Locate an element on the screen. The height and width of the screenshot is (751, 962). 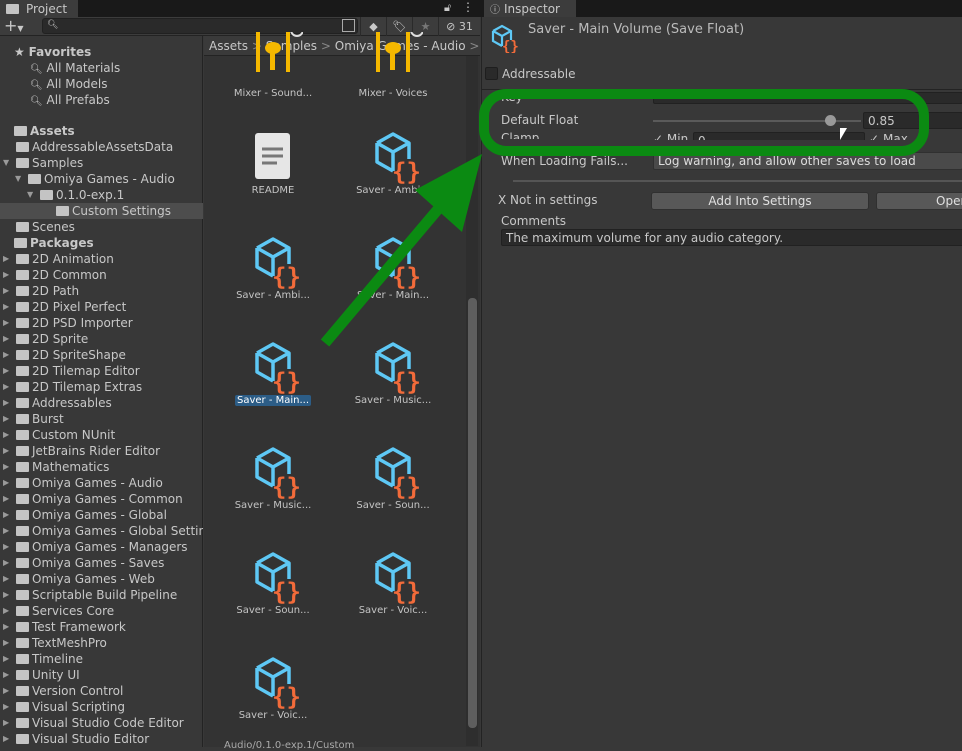
tree-item: ▶ 2D PSD Importer is located at coordinates (101, 323).